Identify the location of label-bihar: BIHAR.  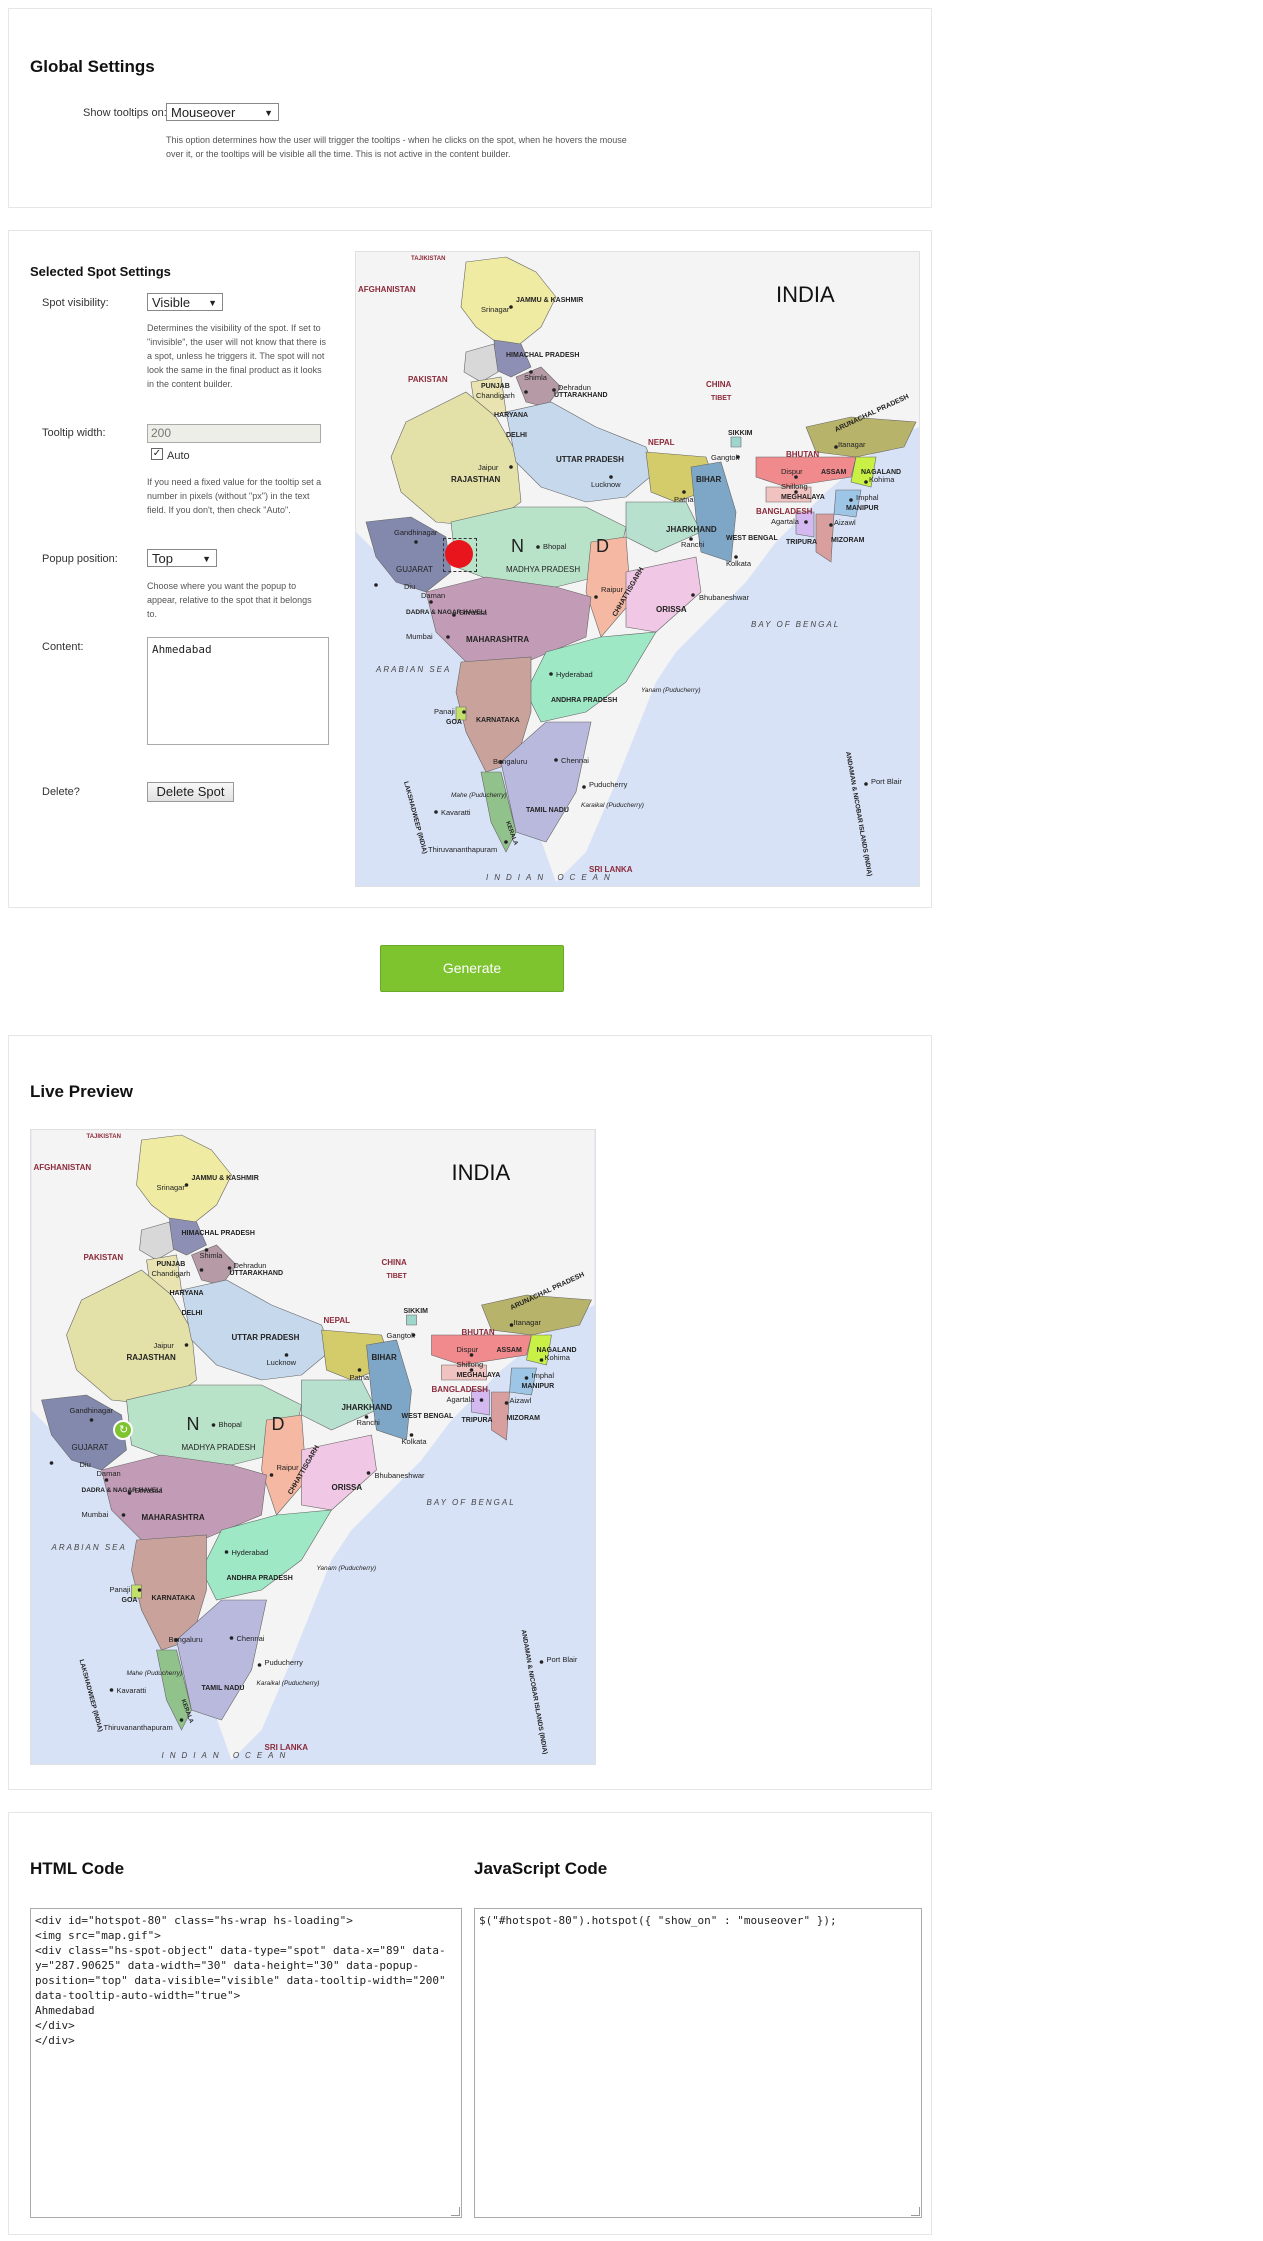
(385, 1357).